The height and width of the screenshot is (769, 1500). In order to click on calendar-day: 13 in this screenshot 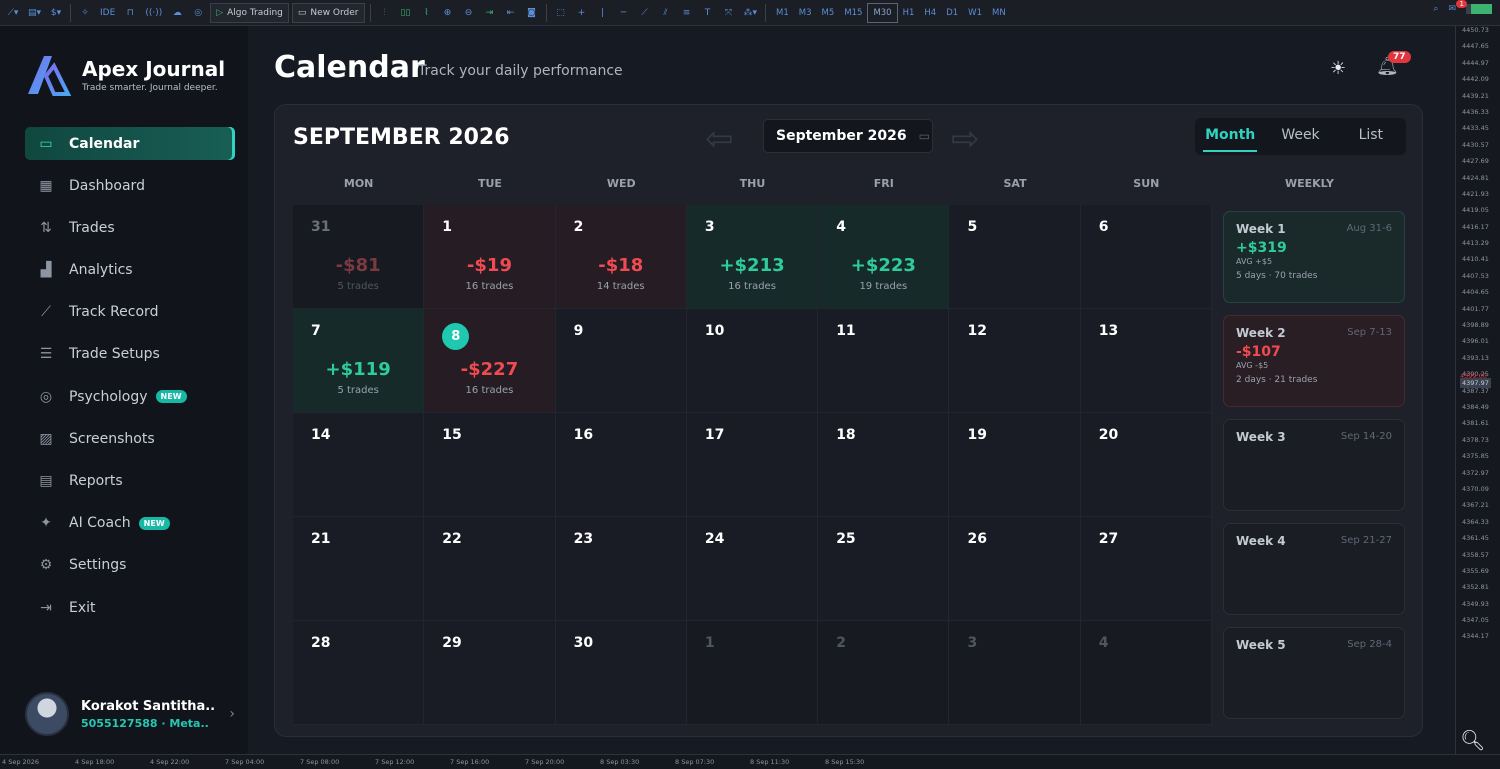, I will do `click(1146, 361)`.